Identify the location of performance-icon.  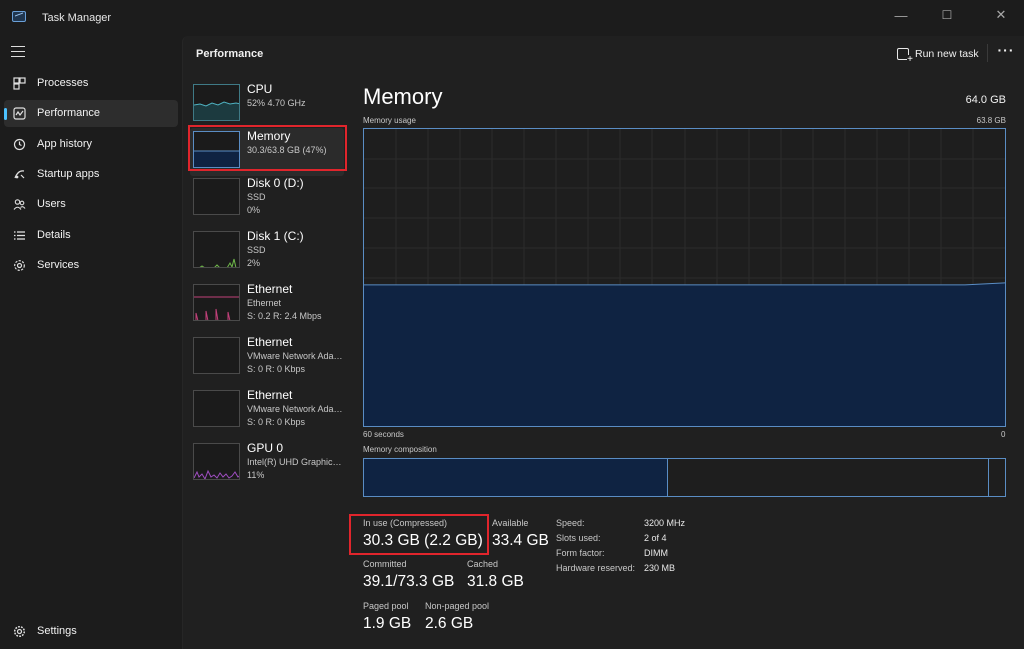
(19, 113).